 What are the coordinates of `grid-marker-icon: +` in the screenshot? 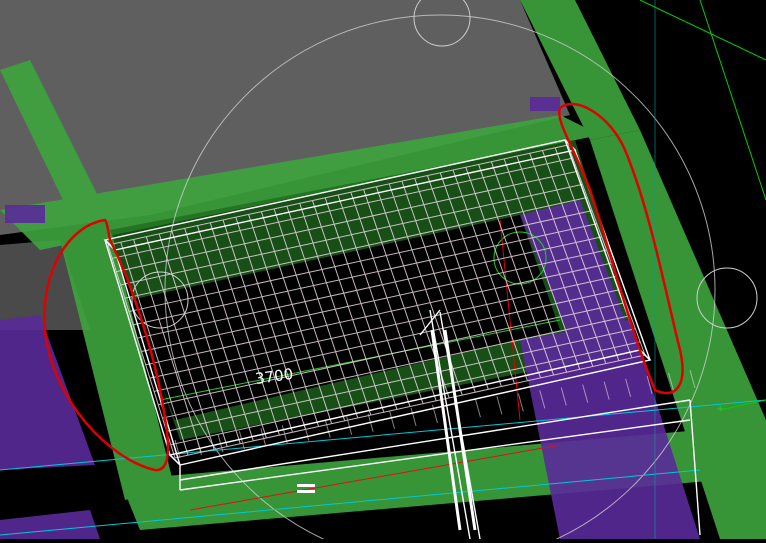 It's located at (720, 409).